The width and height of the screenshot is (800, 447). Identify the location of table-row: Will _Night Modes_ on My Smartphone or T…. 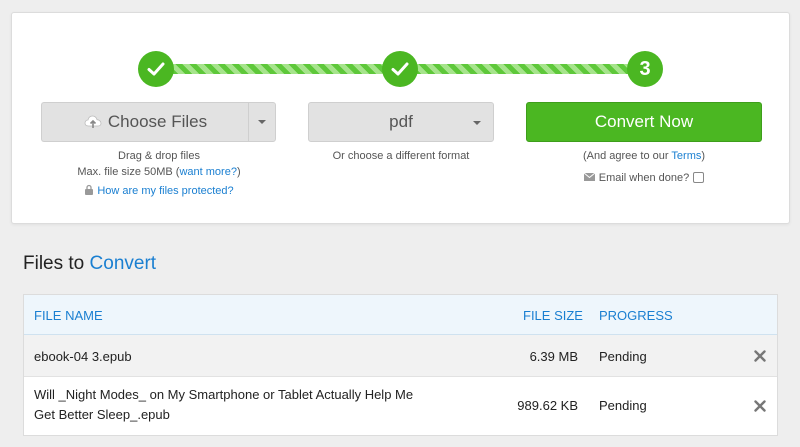
(400, 406).